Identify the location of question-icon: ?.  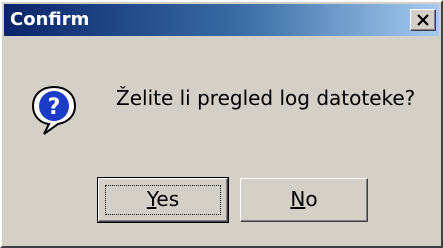
(54, 110).